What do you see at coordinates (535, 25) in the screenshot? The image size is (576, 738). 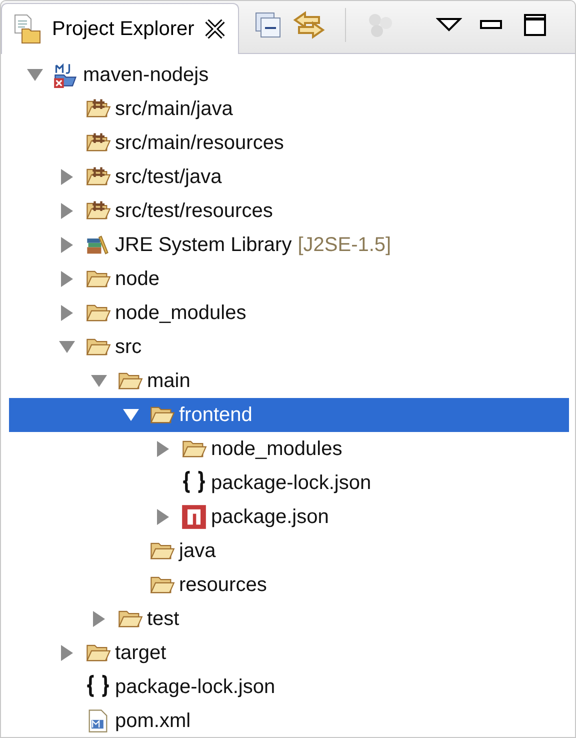 I see `maximize-icon` at bounding box center [535, 25].